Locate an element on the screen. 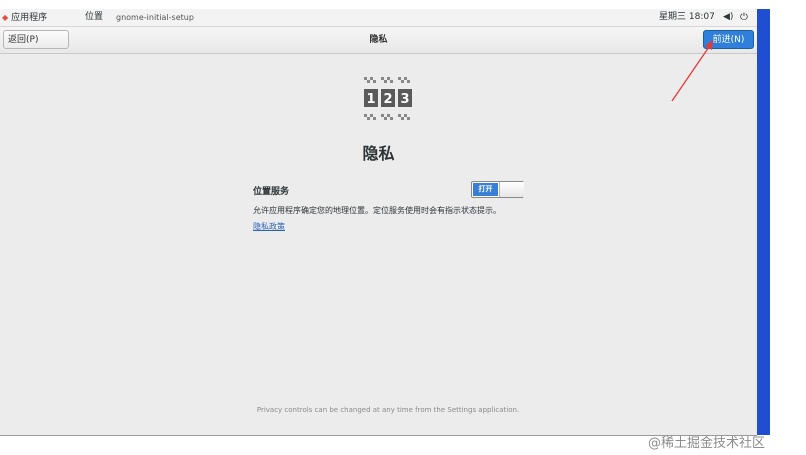  watermark: @稀土掘金技术社区 is located at coordinates (707, 443).